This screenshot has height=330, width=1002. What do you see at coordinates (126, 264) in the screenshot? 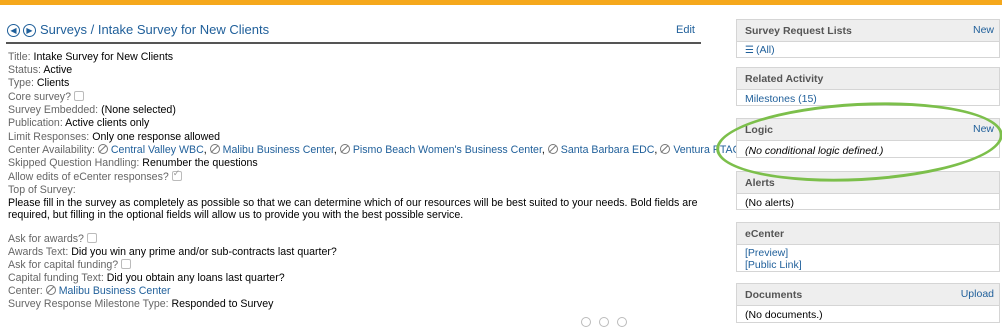
I see `ask-capital-checkbox` at bounding box center [126, 264].